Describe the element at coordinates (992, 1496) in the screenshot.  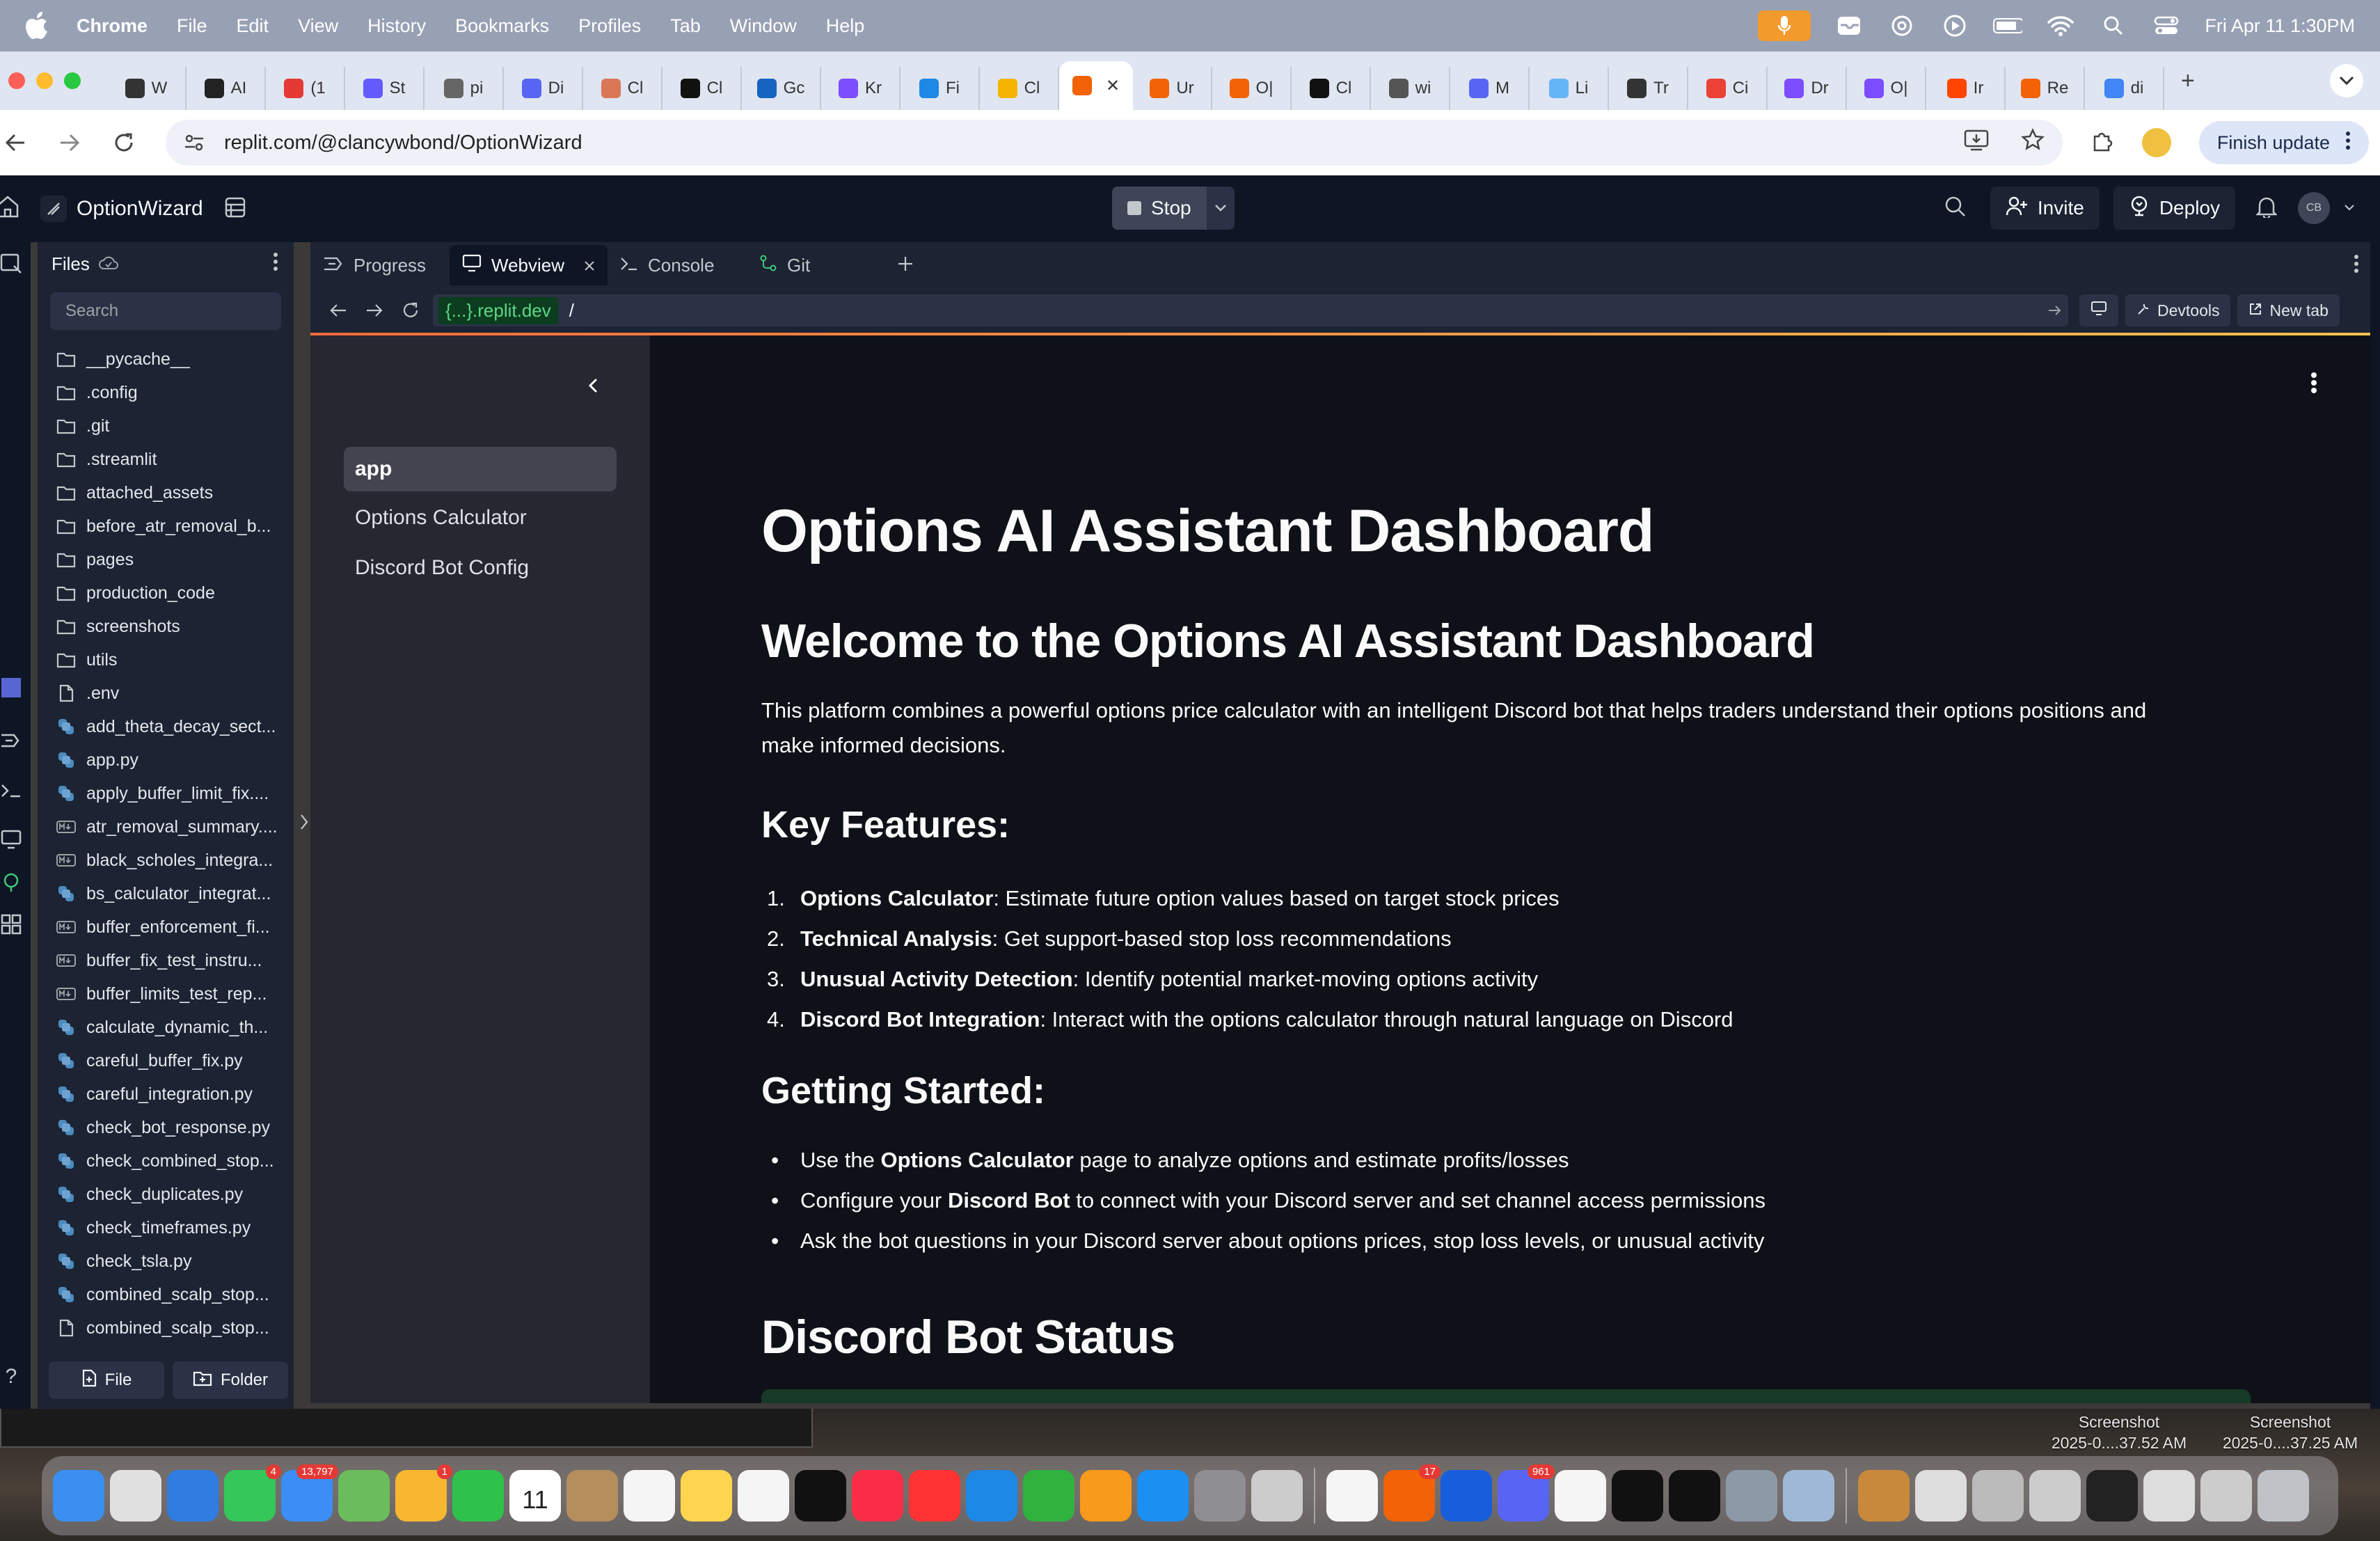
I see `keynote-icon` at that location.